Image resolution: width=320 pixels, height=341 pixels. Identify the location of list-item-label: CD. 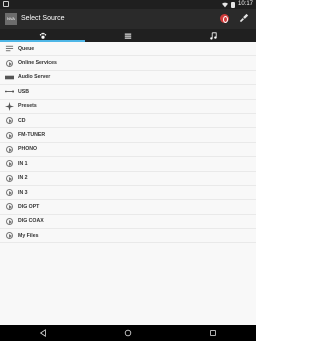
(22, 120).